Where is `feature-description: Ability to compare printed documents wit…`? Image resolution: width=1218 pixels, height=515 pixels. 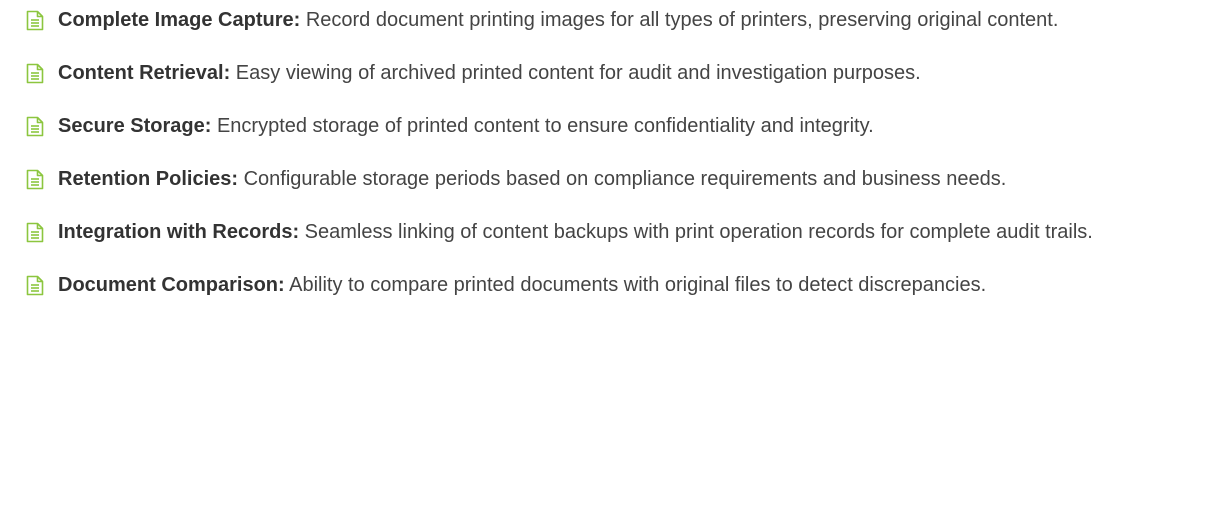
feature-description: Ability to compare printed documents wit… is located at coordinates (635, 285).